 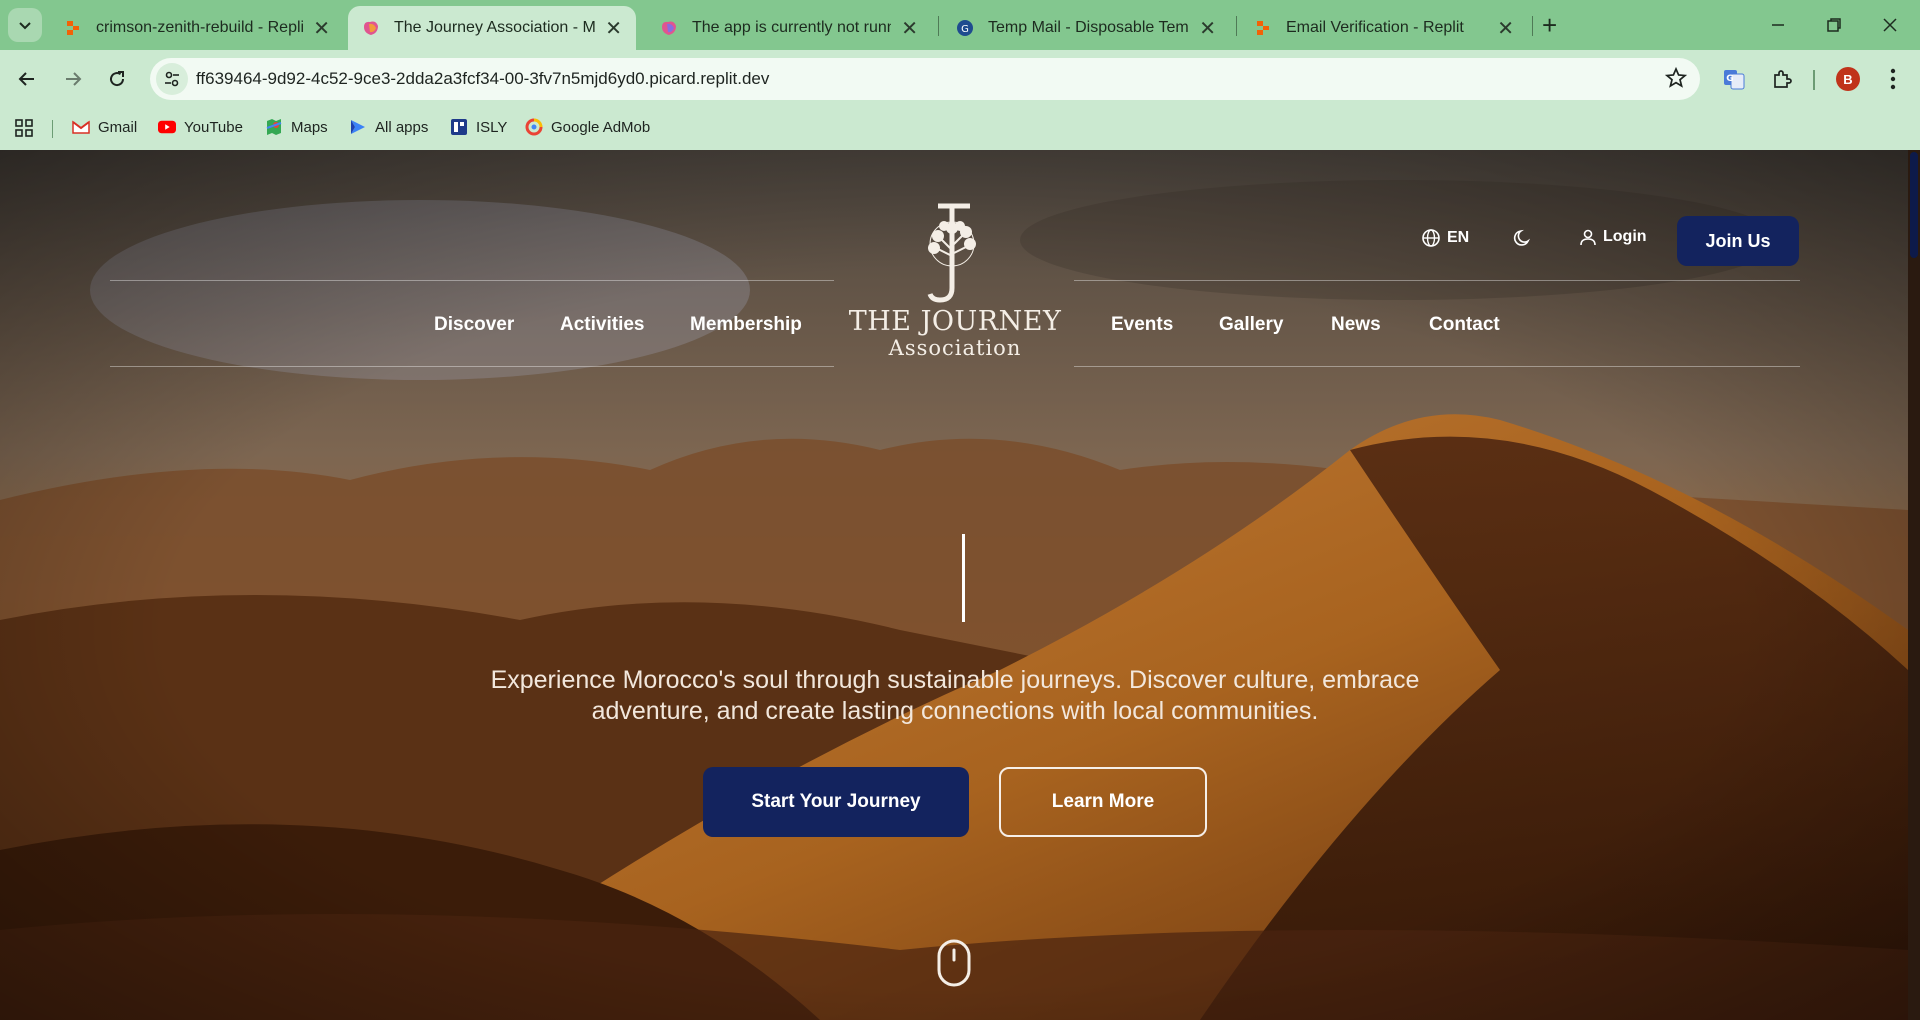 I want to click on apps-grid-icon, so click(x=24, y=128).